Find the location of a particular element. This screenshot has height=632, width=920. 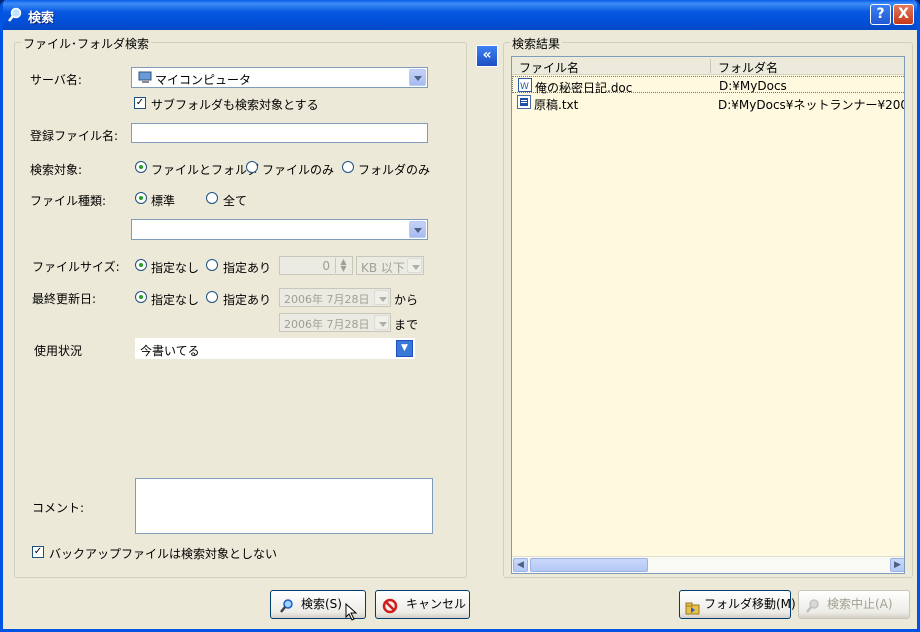

filetype-radio-standard is located at coordinates (141, 198).